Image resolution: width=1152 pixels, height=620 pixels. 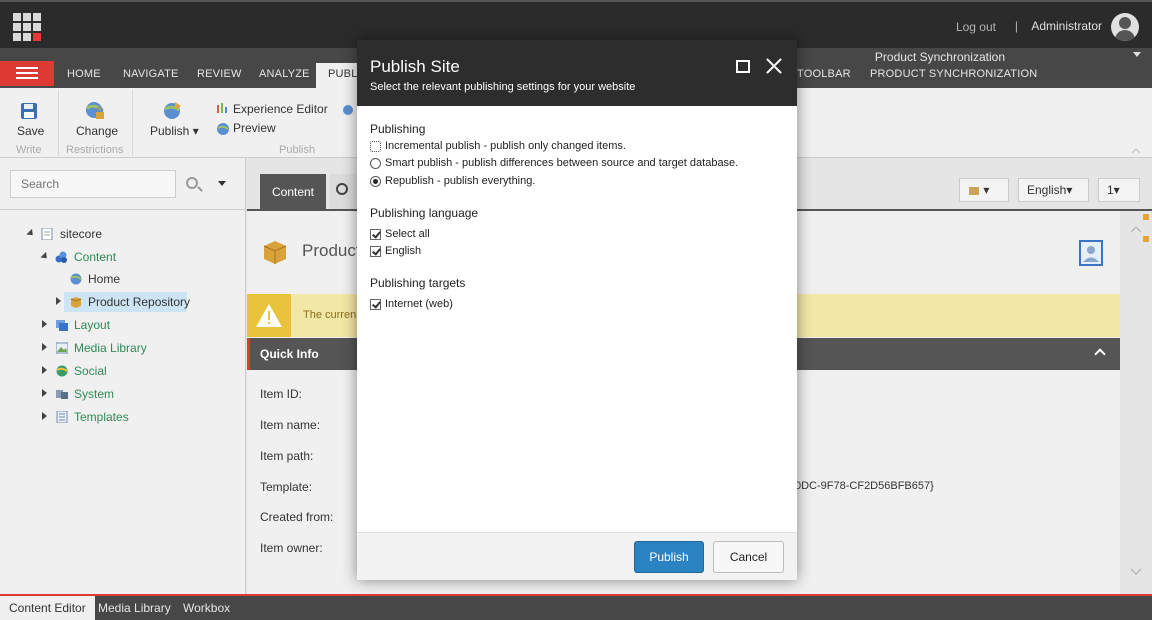 What do you see at coordinates (974, 190) in the screenshot?
I see `package-icon` at bounding box center [974, 190].